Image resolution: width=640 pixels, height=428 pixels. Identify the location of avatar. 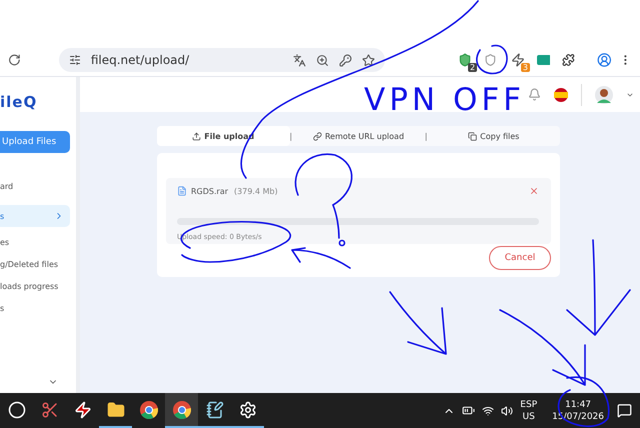
(604, 95).